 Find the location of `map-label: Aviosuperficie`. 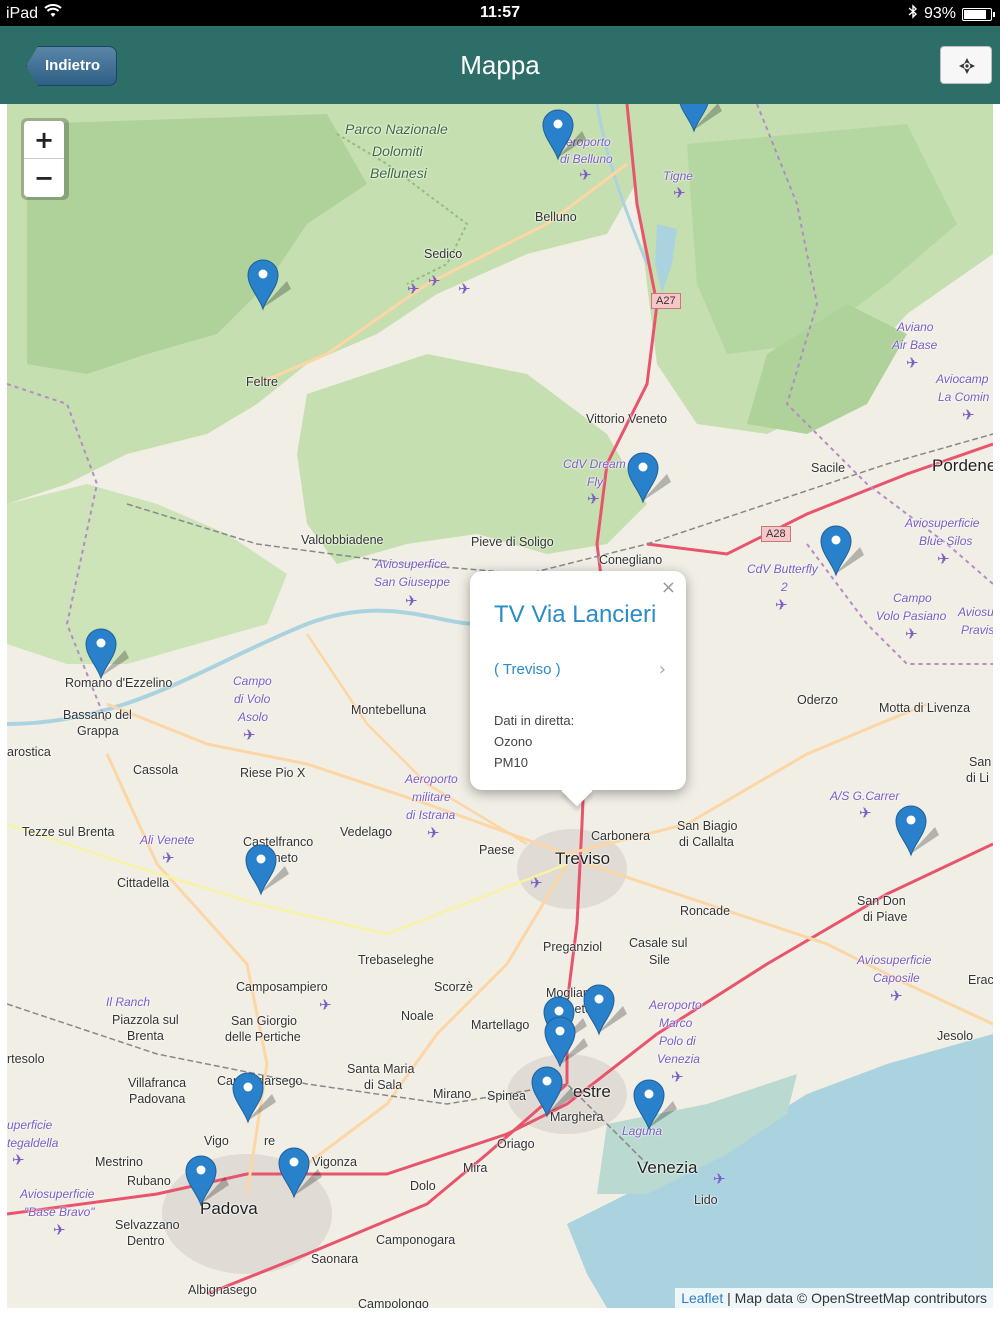

map-label: Aviosuperficie is located at coordinates (894, 960).